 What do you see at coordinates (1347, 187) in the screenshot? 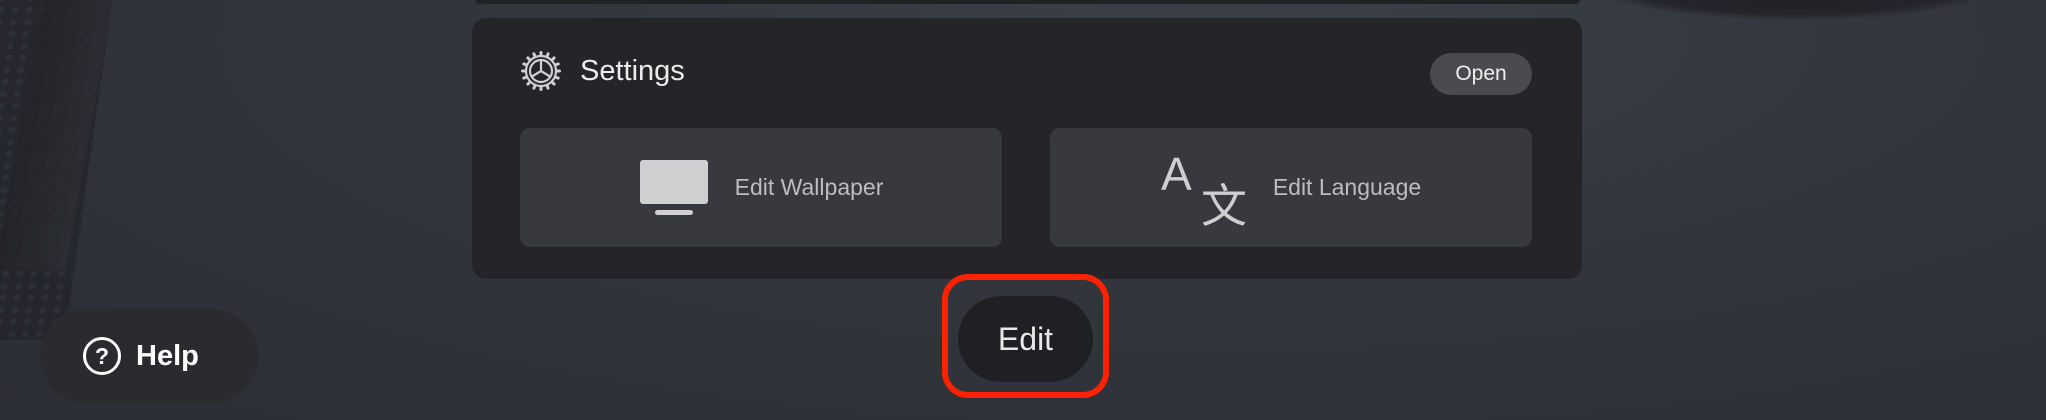
I see `edit-language-label: Edit Language` at bounding box center [1347, 187].